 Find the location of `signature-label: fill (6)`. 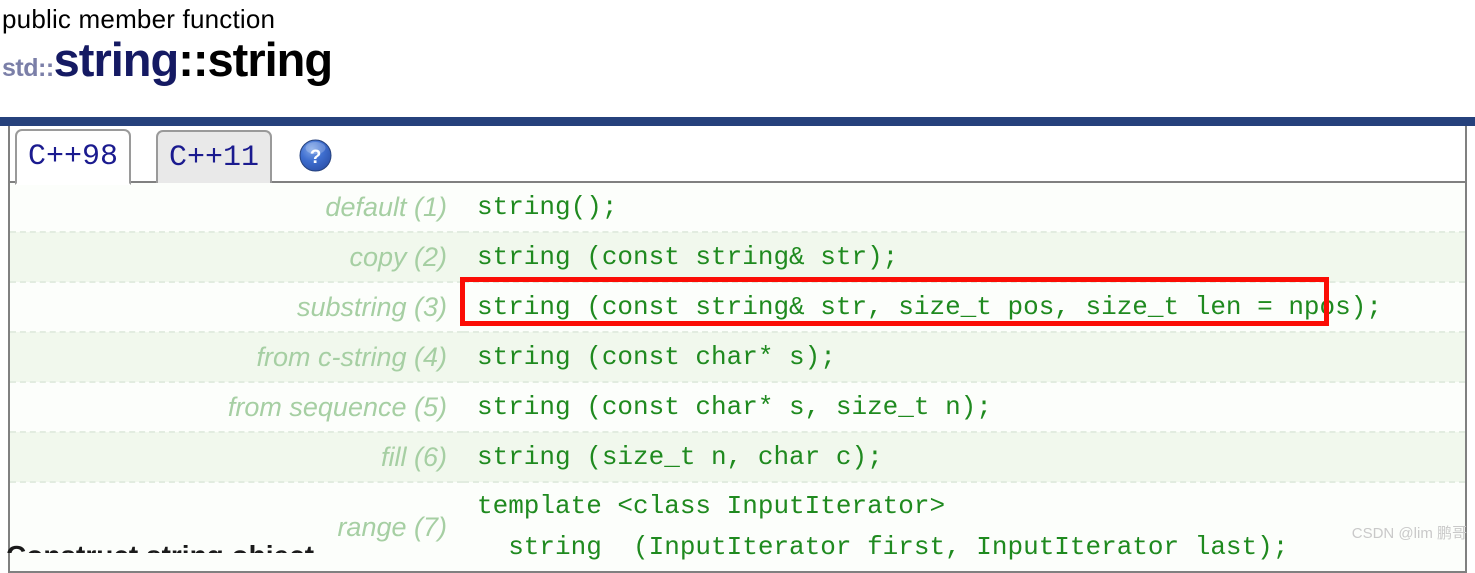

signature-label: fill (6) is located at coordinates (414, 456).